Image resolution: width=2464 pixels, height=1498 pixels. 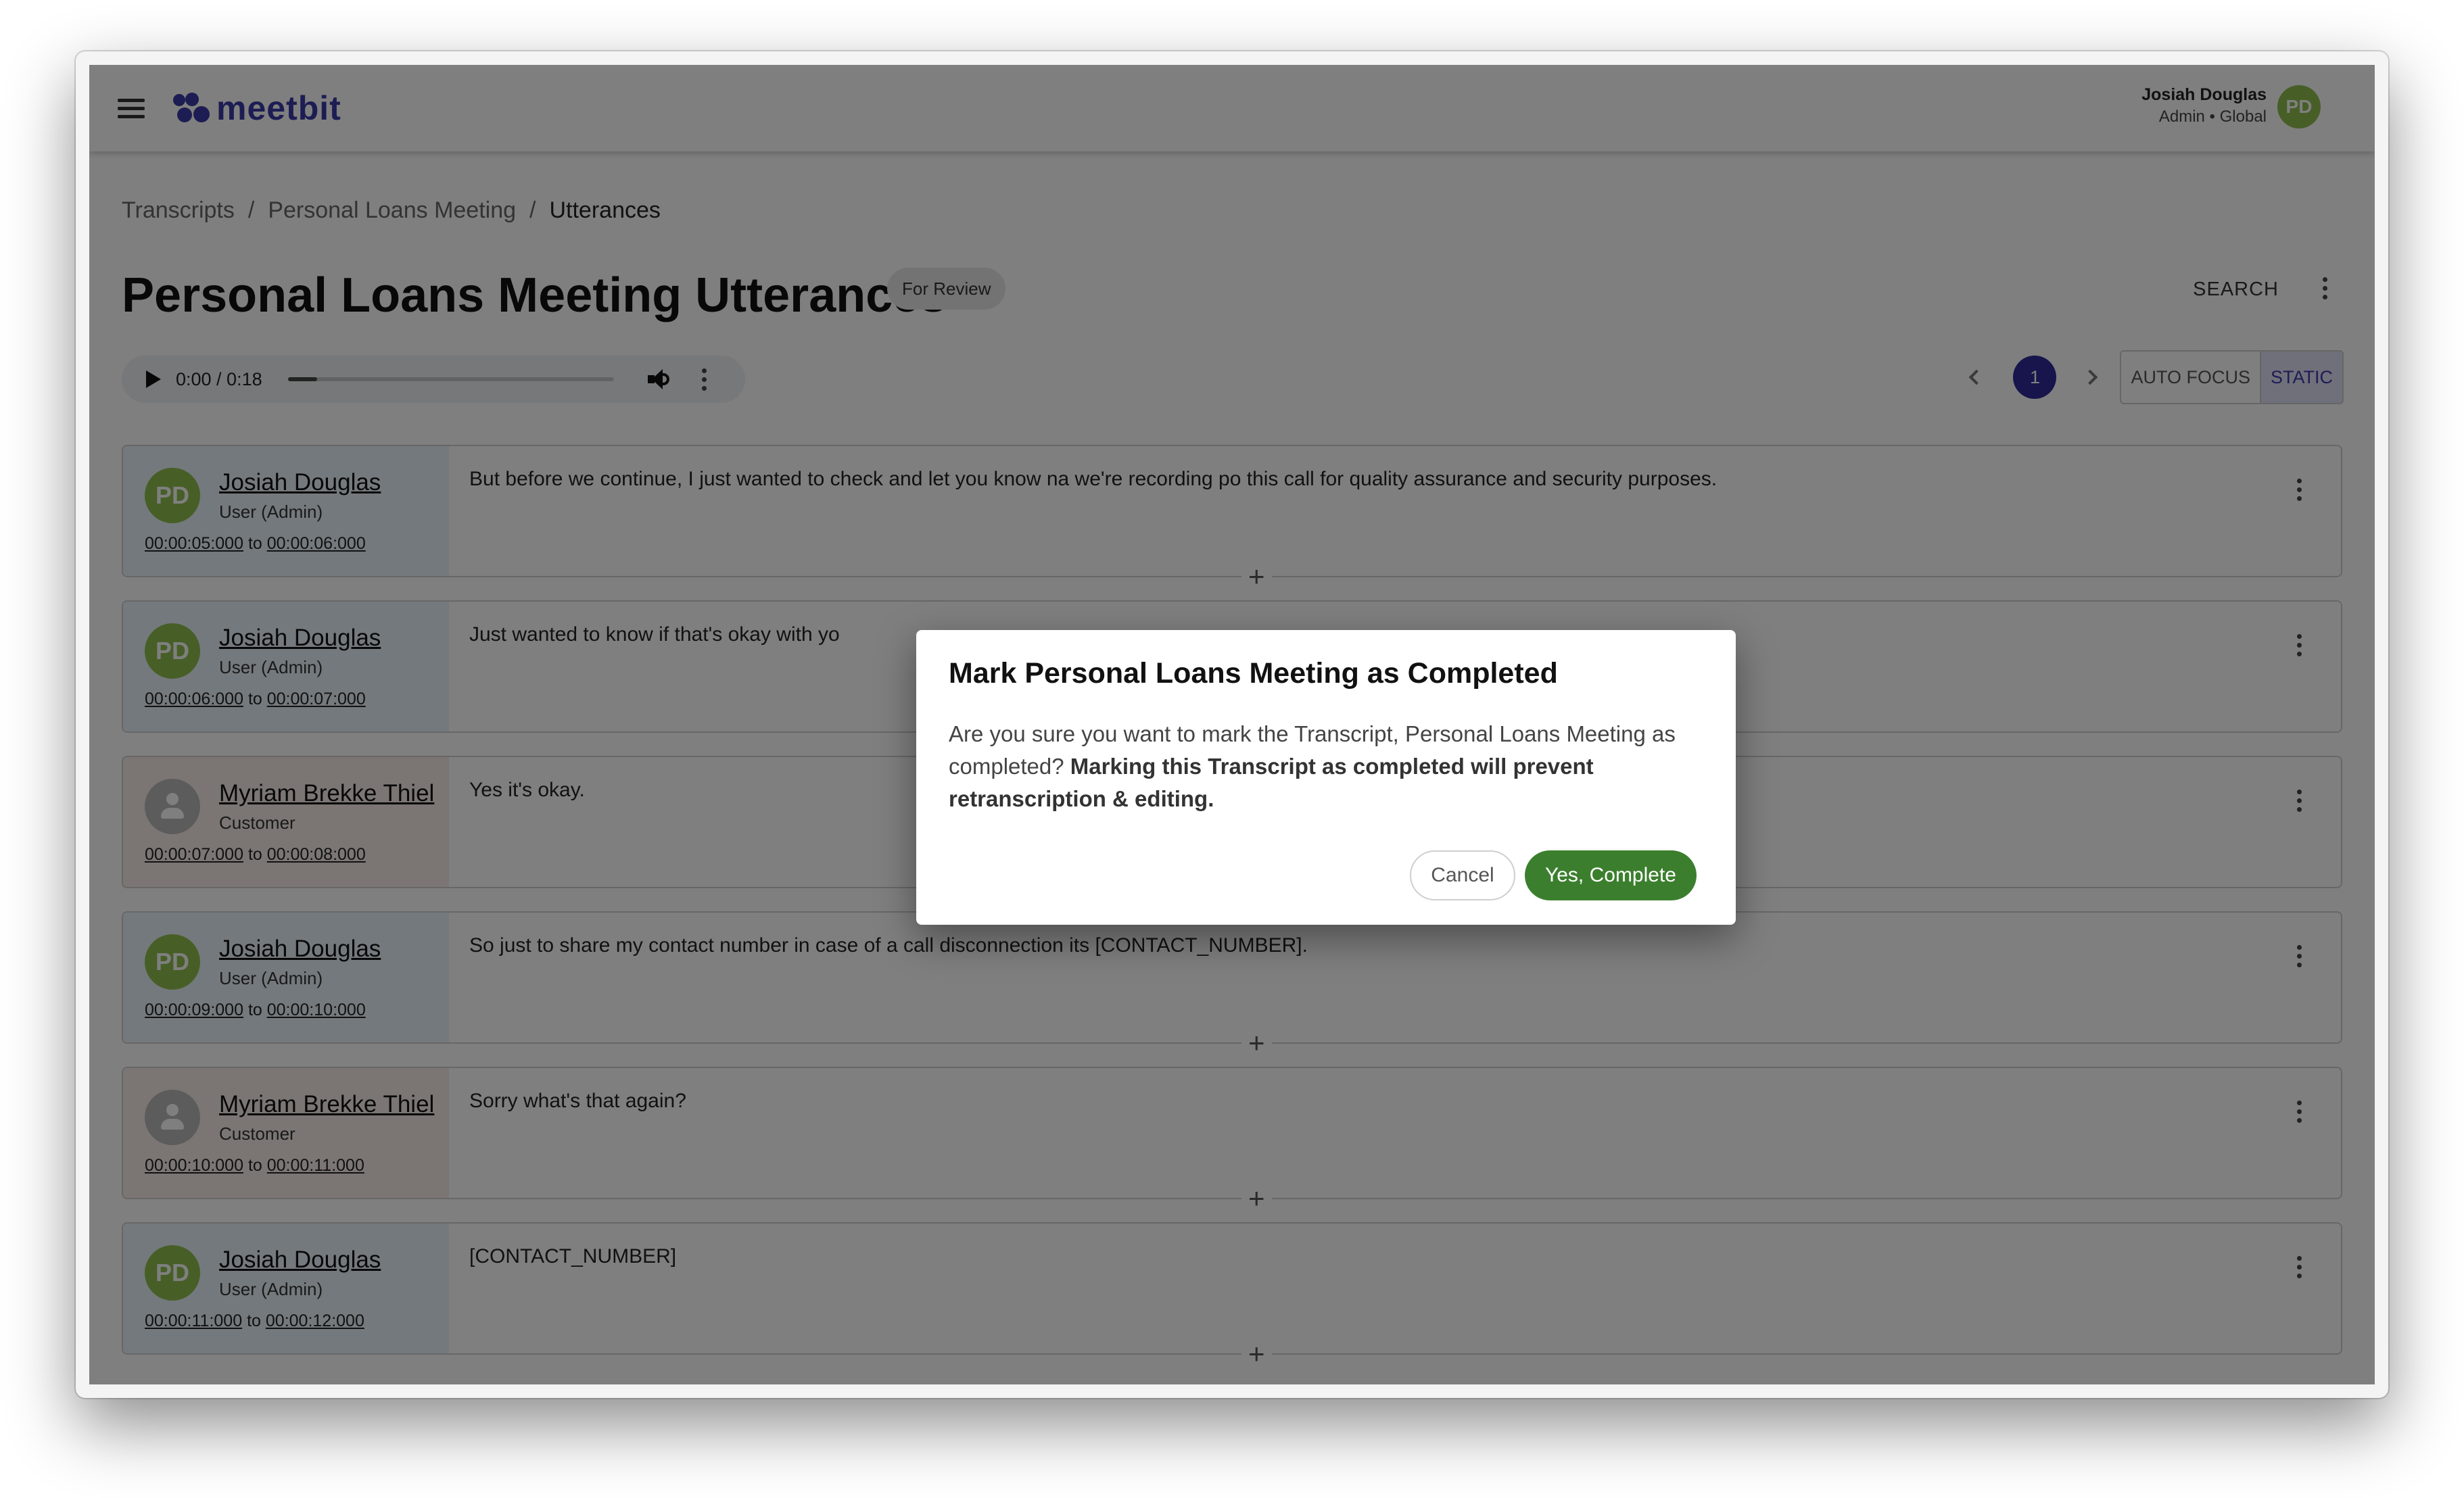 What do you see at coordinates (1611, 875) in the screenshot?
I see `confirm-complete-button: Yes, Complete` at bounding box center [1611, 875].